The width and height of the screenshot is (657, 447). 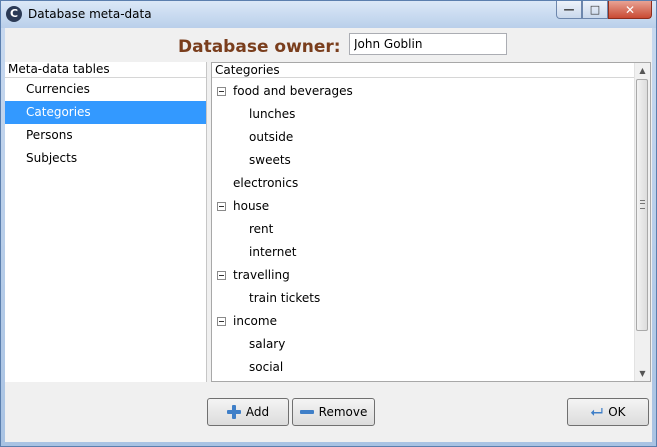 I want to click on tree-node: electronics, so click(x=423, y=183).